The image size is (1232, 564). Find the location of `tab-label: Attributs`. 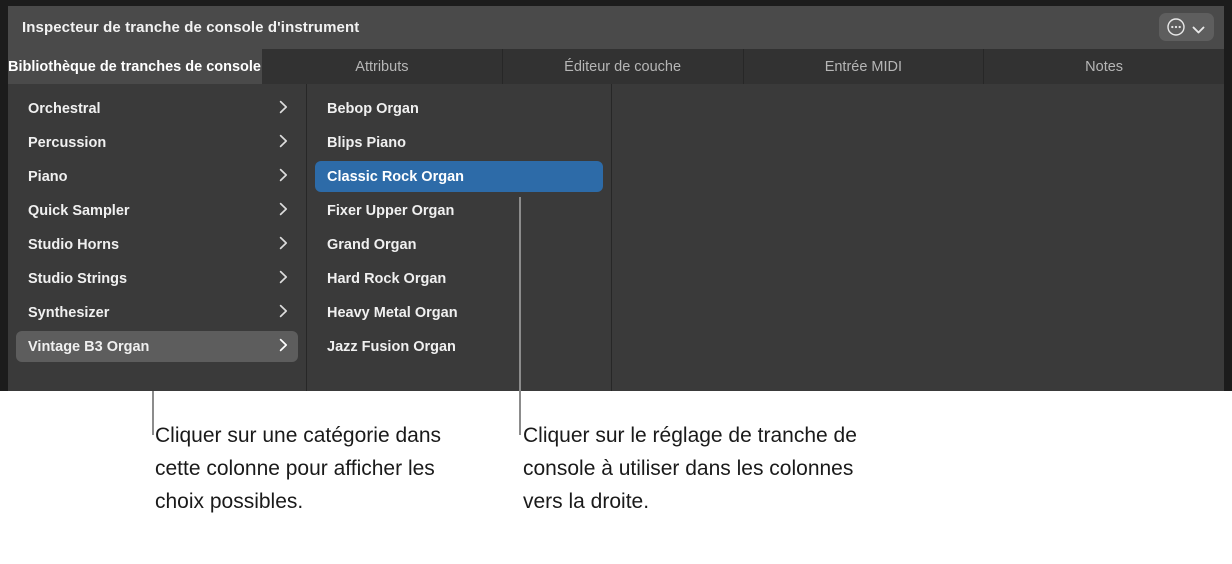

tab-label: Attributs is located at coordinates (382, 66).